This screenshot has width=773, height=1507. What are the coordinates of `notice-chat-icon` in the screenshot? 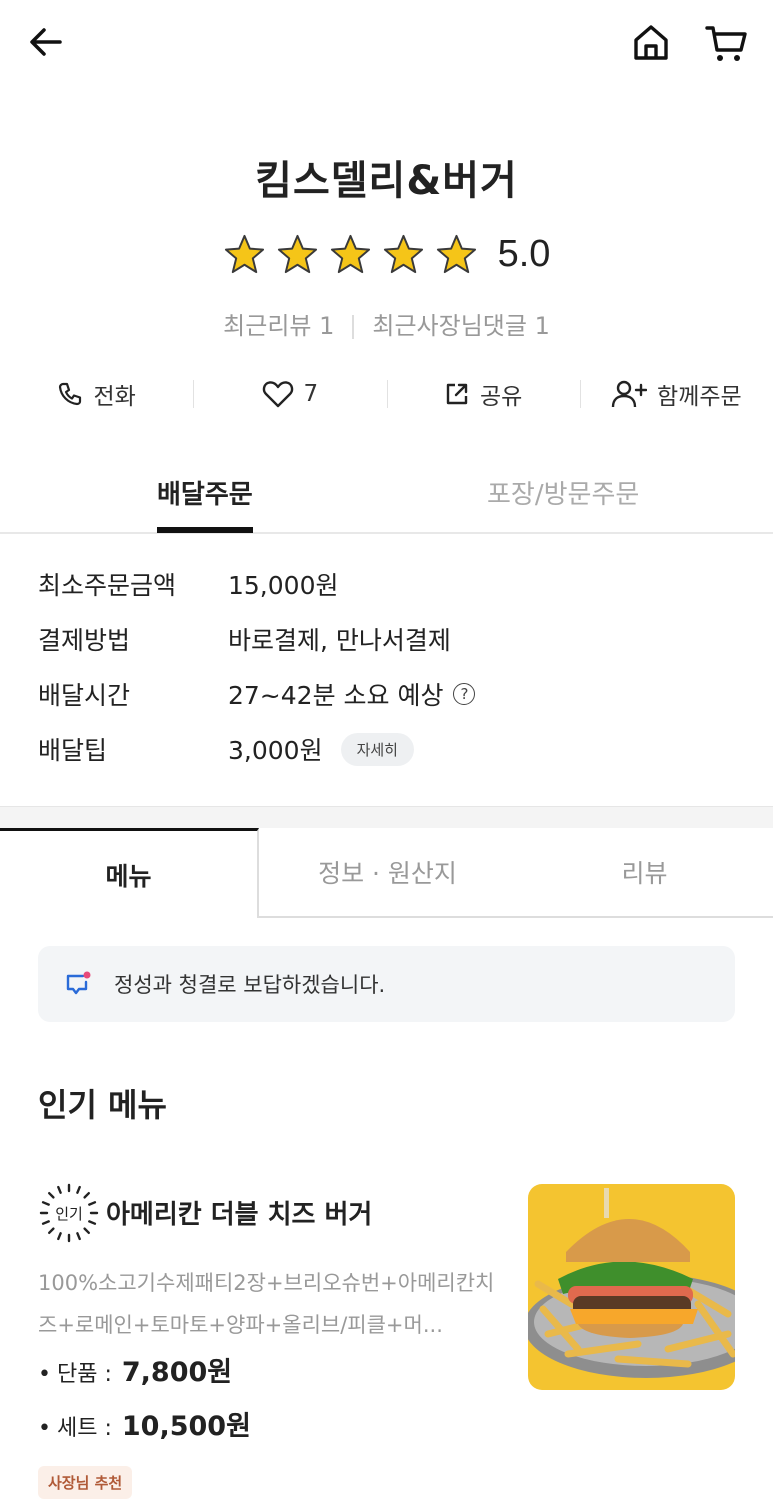 It's located at (78, 983).